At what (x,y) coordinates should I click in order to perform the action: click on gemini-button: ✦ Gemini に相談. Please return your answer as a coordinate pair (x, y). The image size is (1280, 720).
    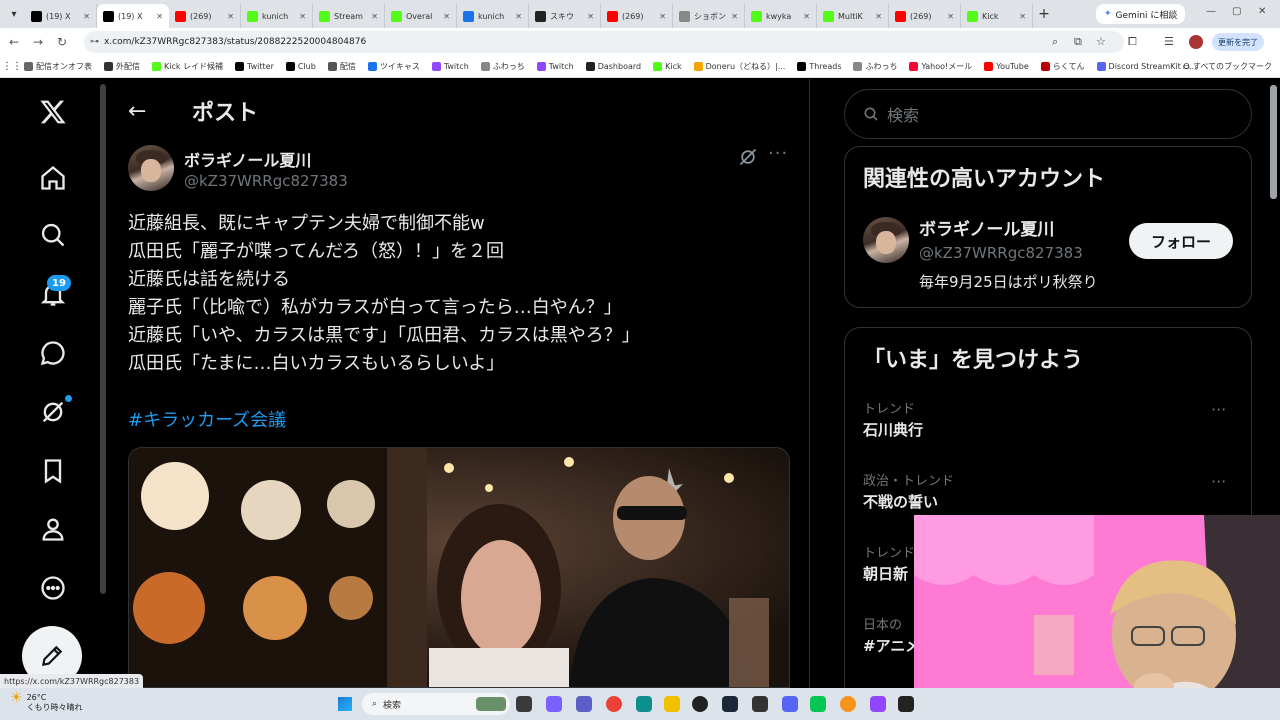
    Looking at the image, I should click on (1141, 14).